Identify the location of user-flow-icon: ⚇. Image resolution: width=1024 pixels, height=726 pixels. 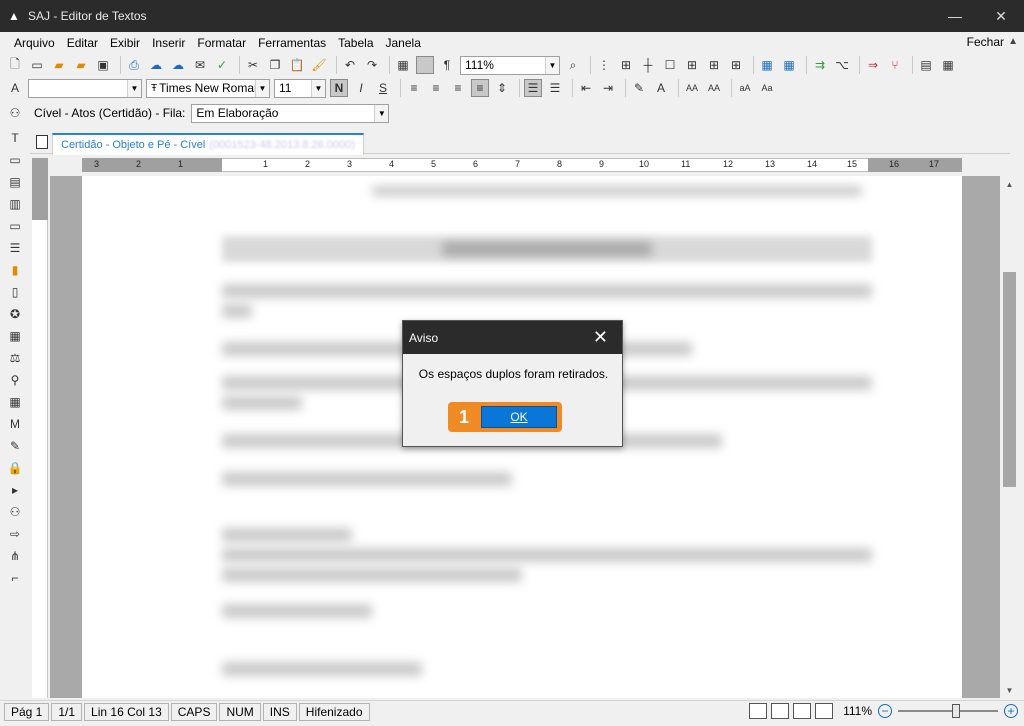
(15, 113).